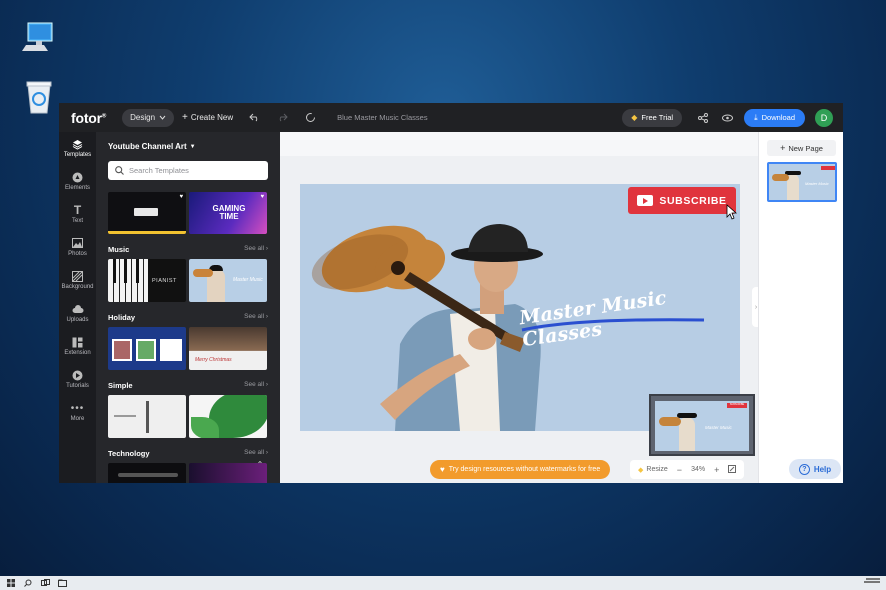 This screenshot has width=886, height=590. Describe the element at coordinates (687, 469) in the screenshot. I see `zoom-controls: ◆ Resize − 34% +` at that location.